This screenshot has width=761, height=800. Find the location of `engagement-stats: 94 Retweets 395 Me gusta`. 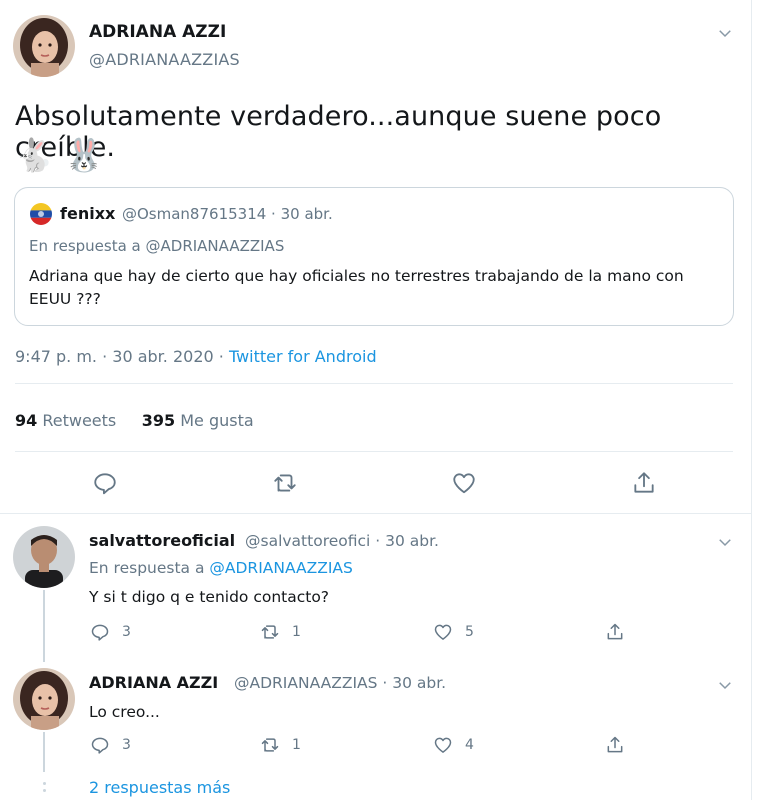

engagement-stats: 94 Retweets 395 Me gusta is located at coordinates (134, 420).